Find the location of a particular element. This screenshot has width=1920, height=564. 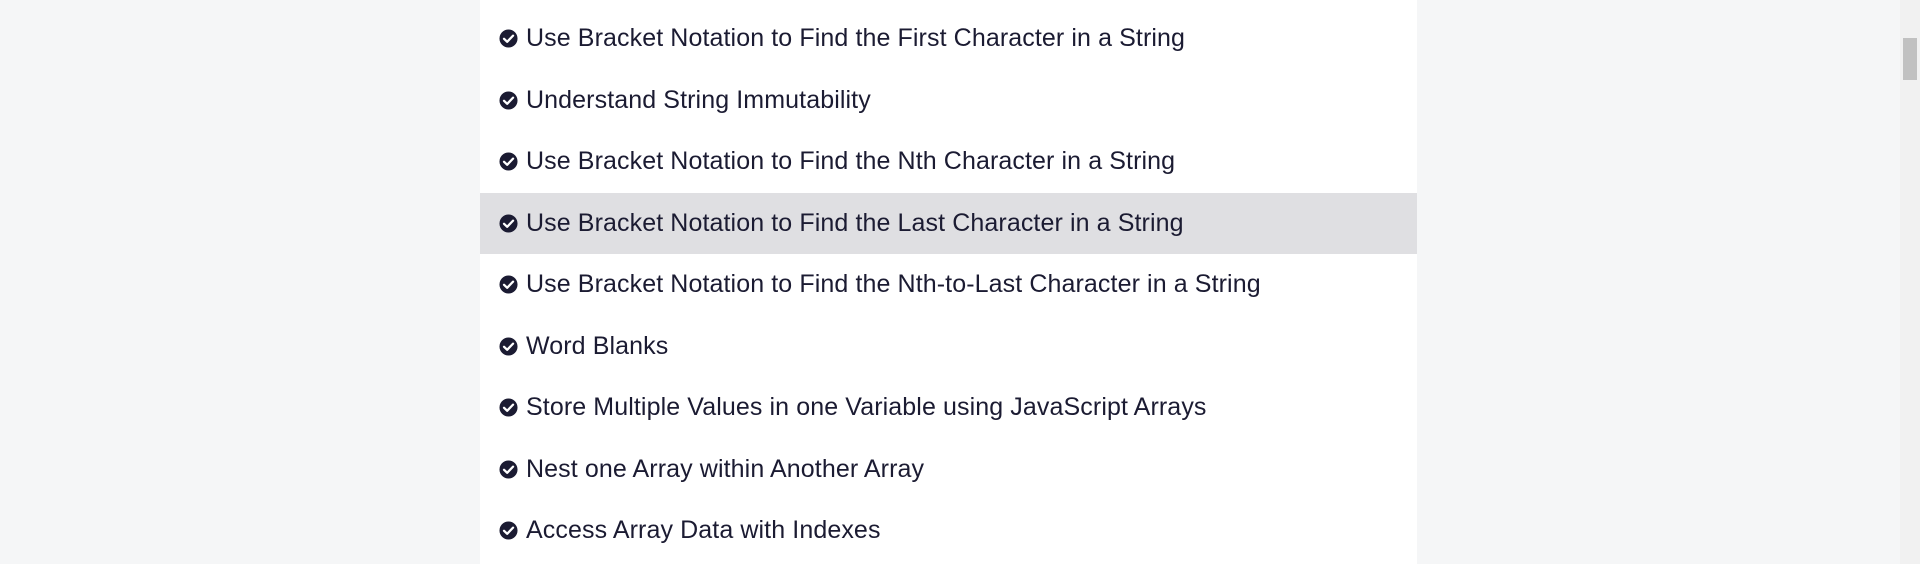

scrollbar-thumb is located at coordinates (1910, 59).